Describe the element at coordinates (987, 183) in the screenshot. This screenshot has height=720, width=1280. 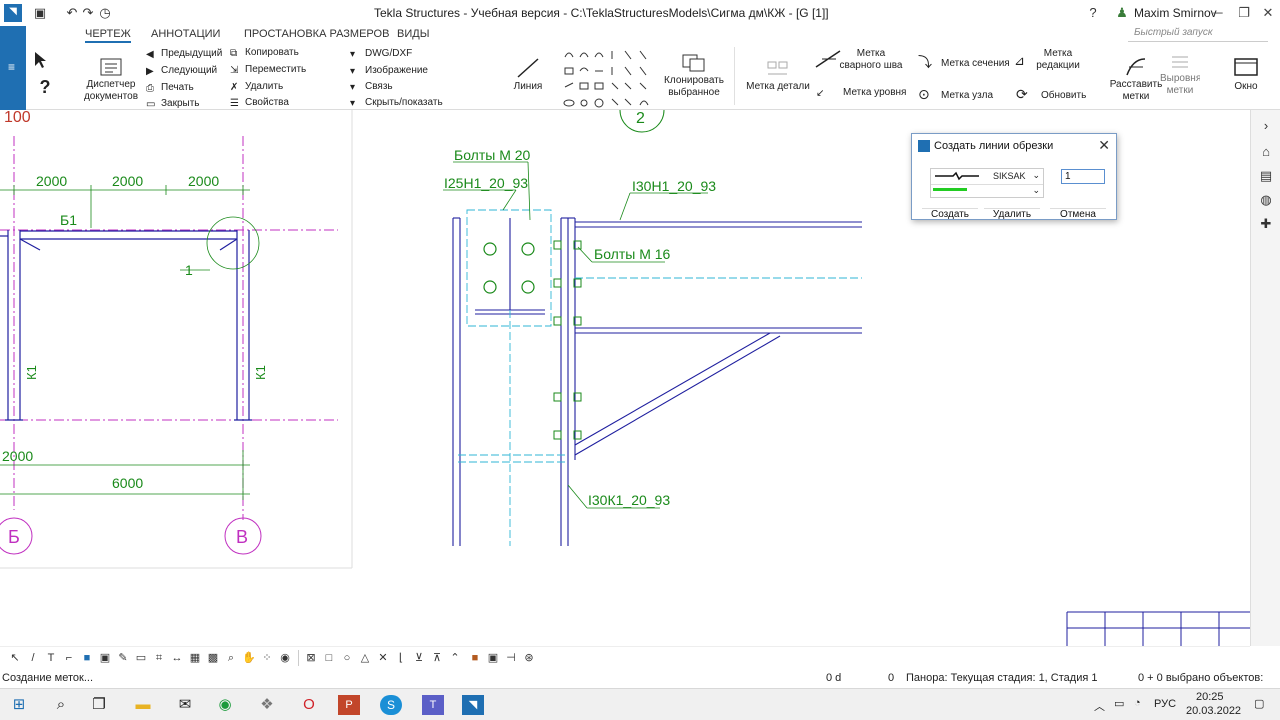
I see `line-type-select: SIKSAK ⌄ ⌄` at that location.